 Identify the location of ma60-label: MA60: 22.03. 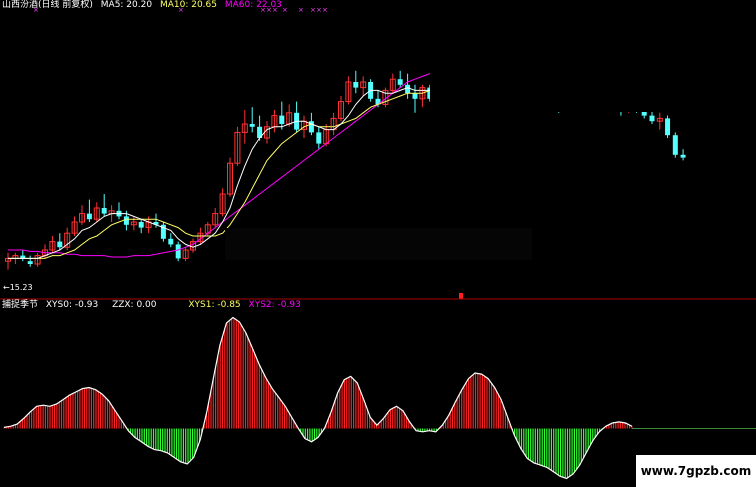
(253, 5).